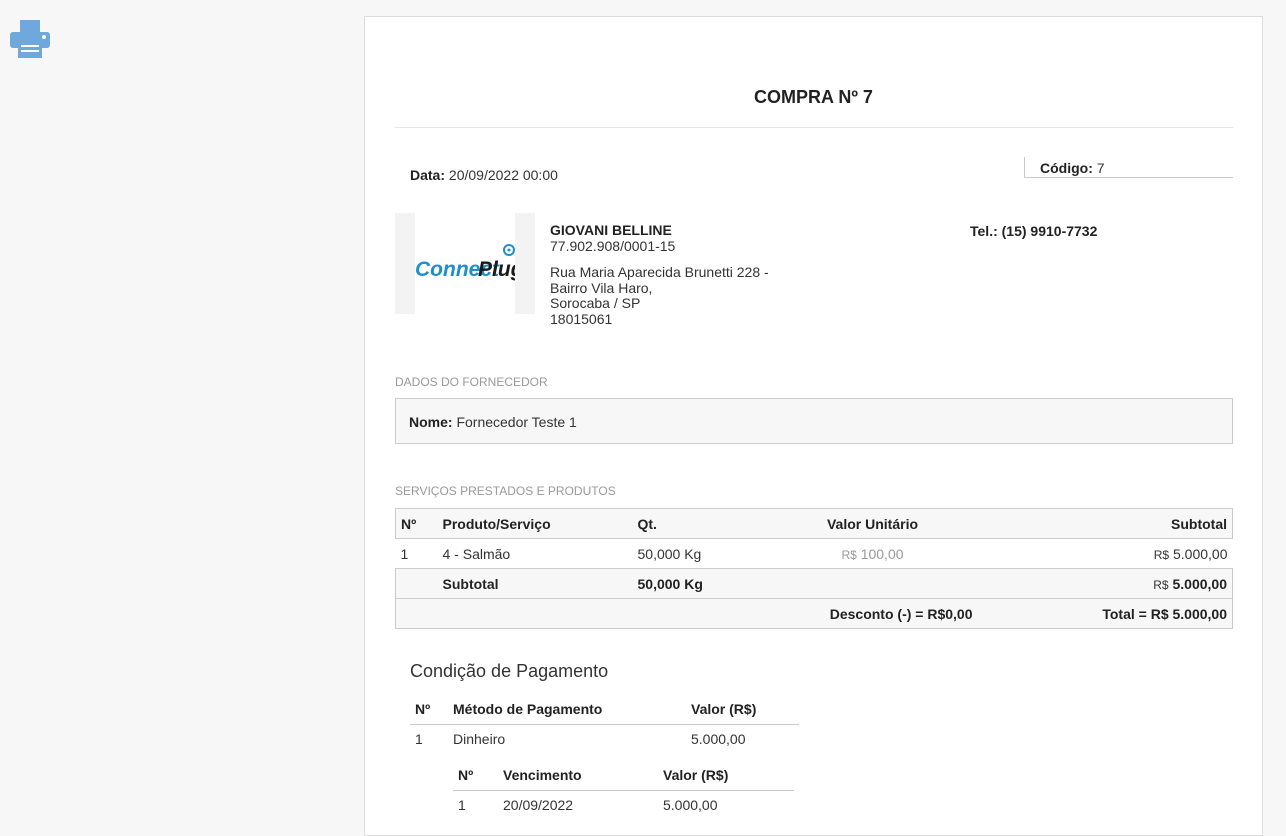 Image resolution: width=1286 pixels, height=836 pixels. I want to click on col-produto: Produto/Serviço, so click(496, 523).